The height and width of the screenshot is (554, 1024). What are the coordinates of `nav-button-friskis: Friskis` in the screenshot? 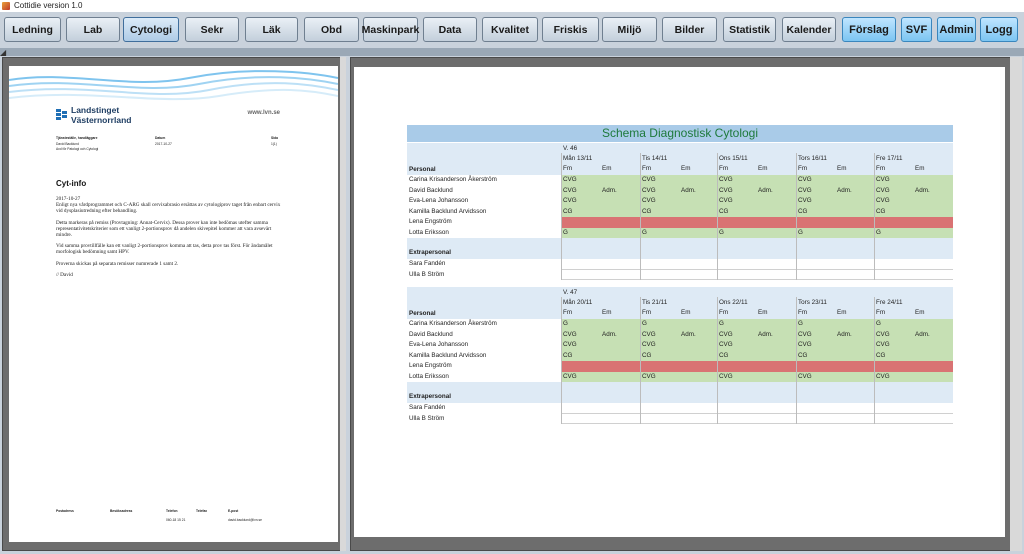 It's located at (570, 29).